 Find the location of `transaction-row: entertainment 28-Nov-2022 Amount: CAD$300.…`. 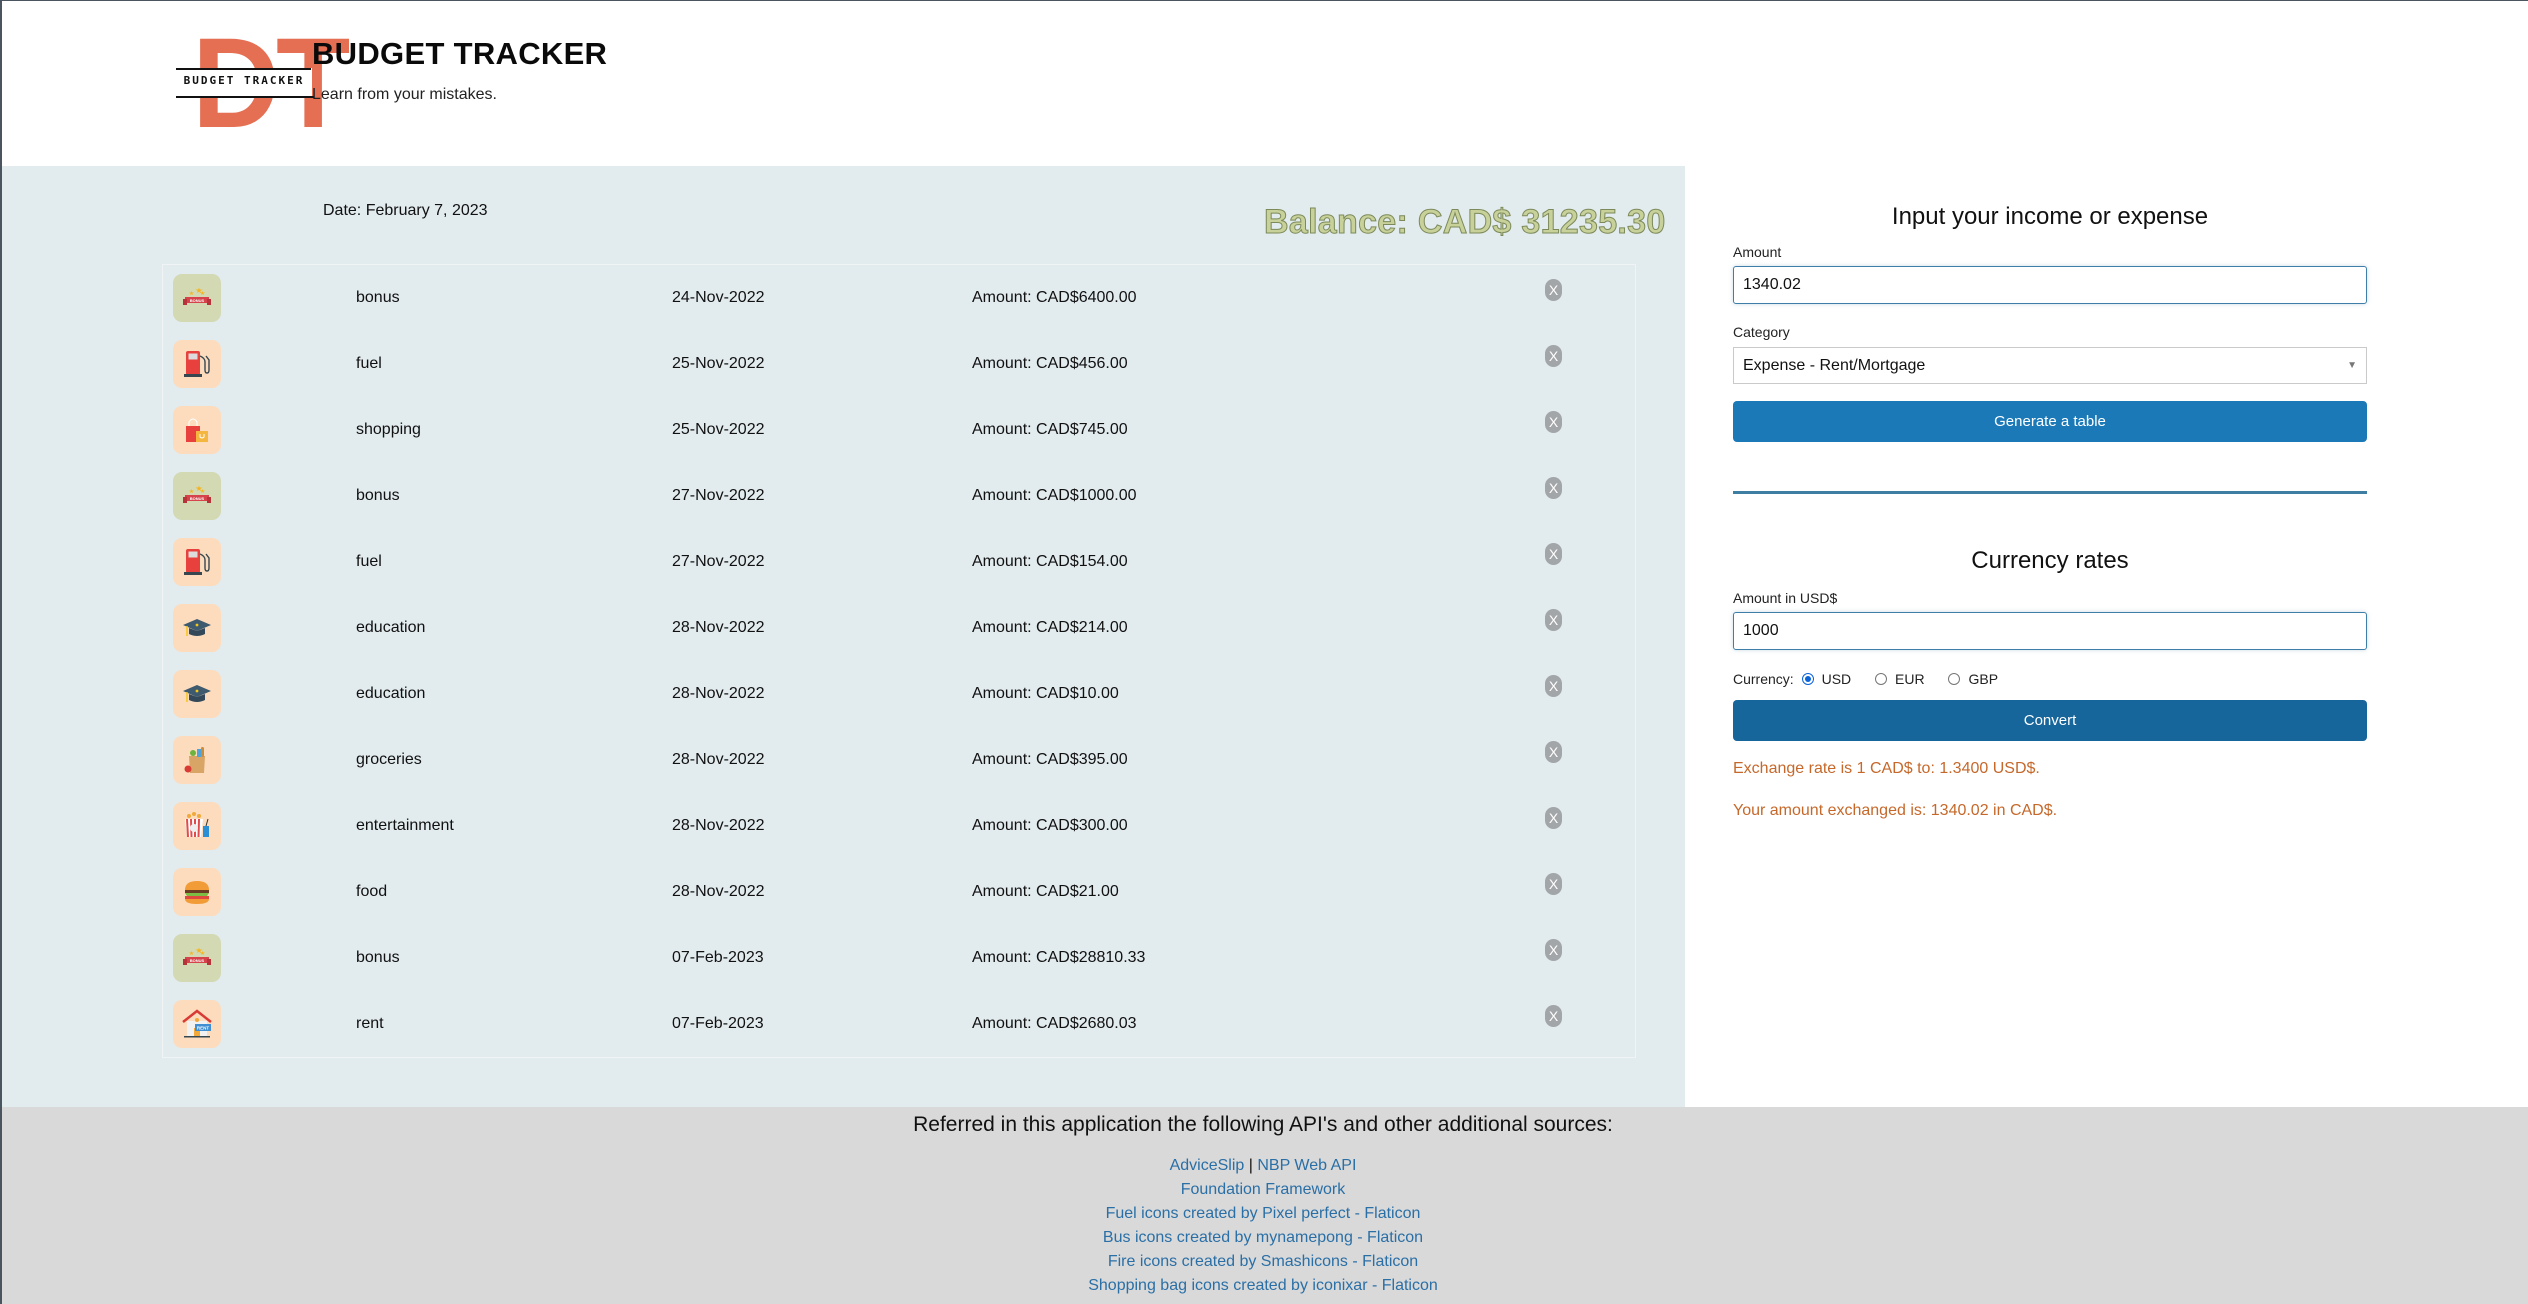

transaction-row: entertainment 28-Nov-2022 Amount: CAD$300.… is located at coordinates (899, 826).